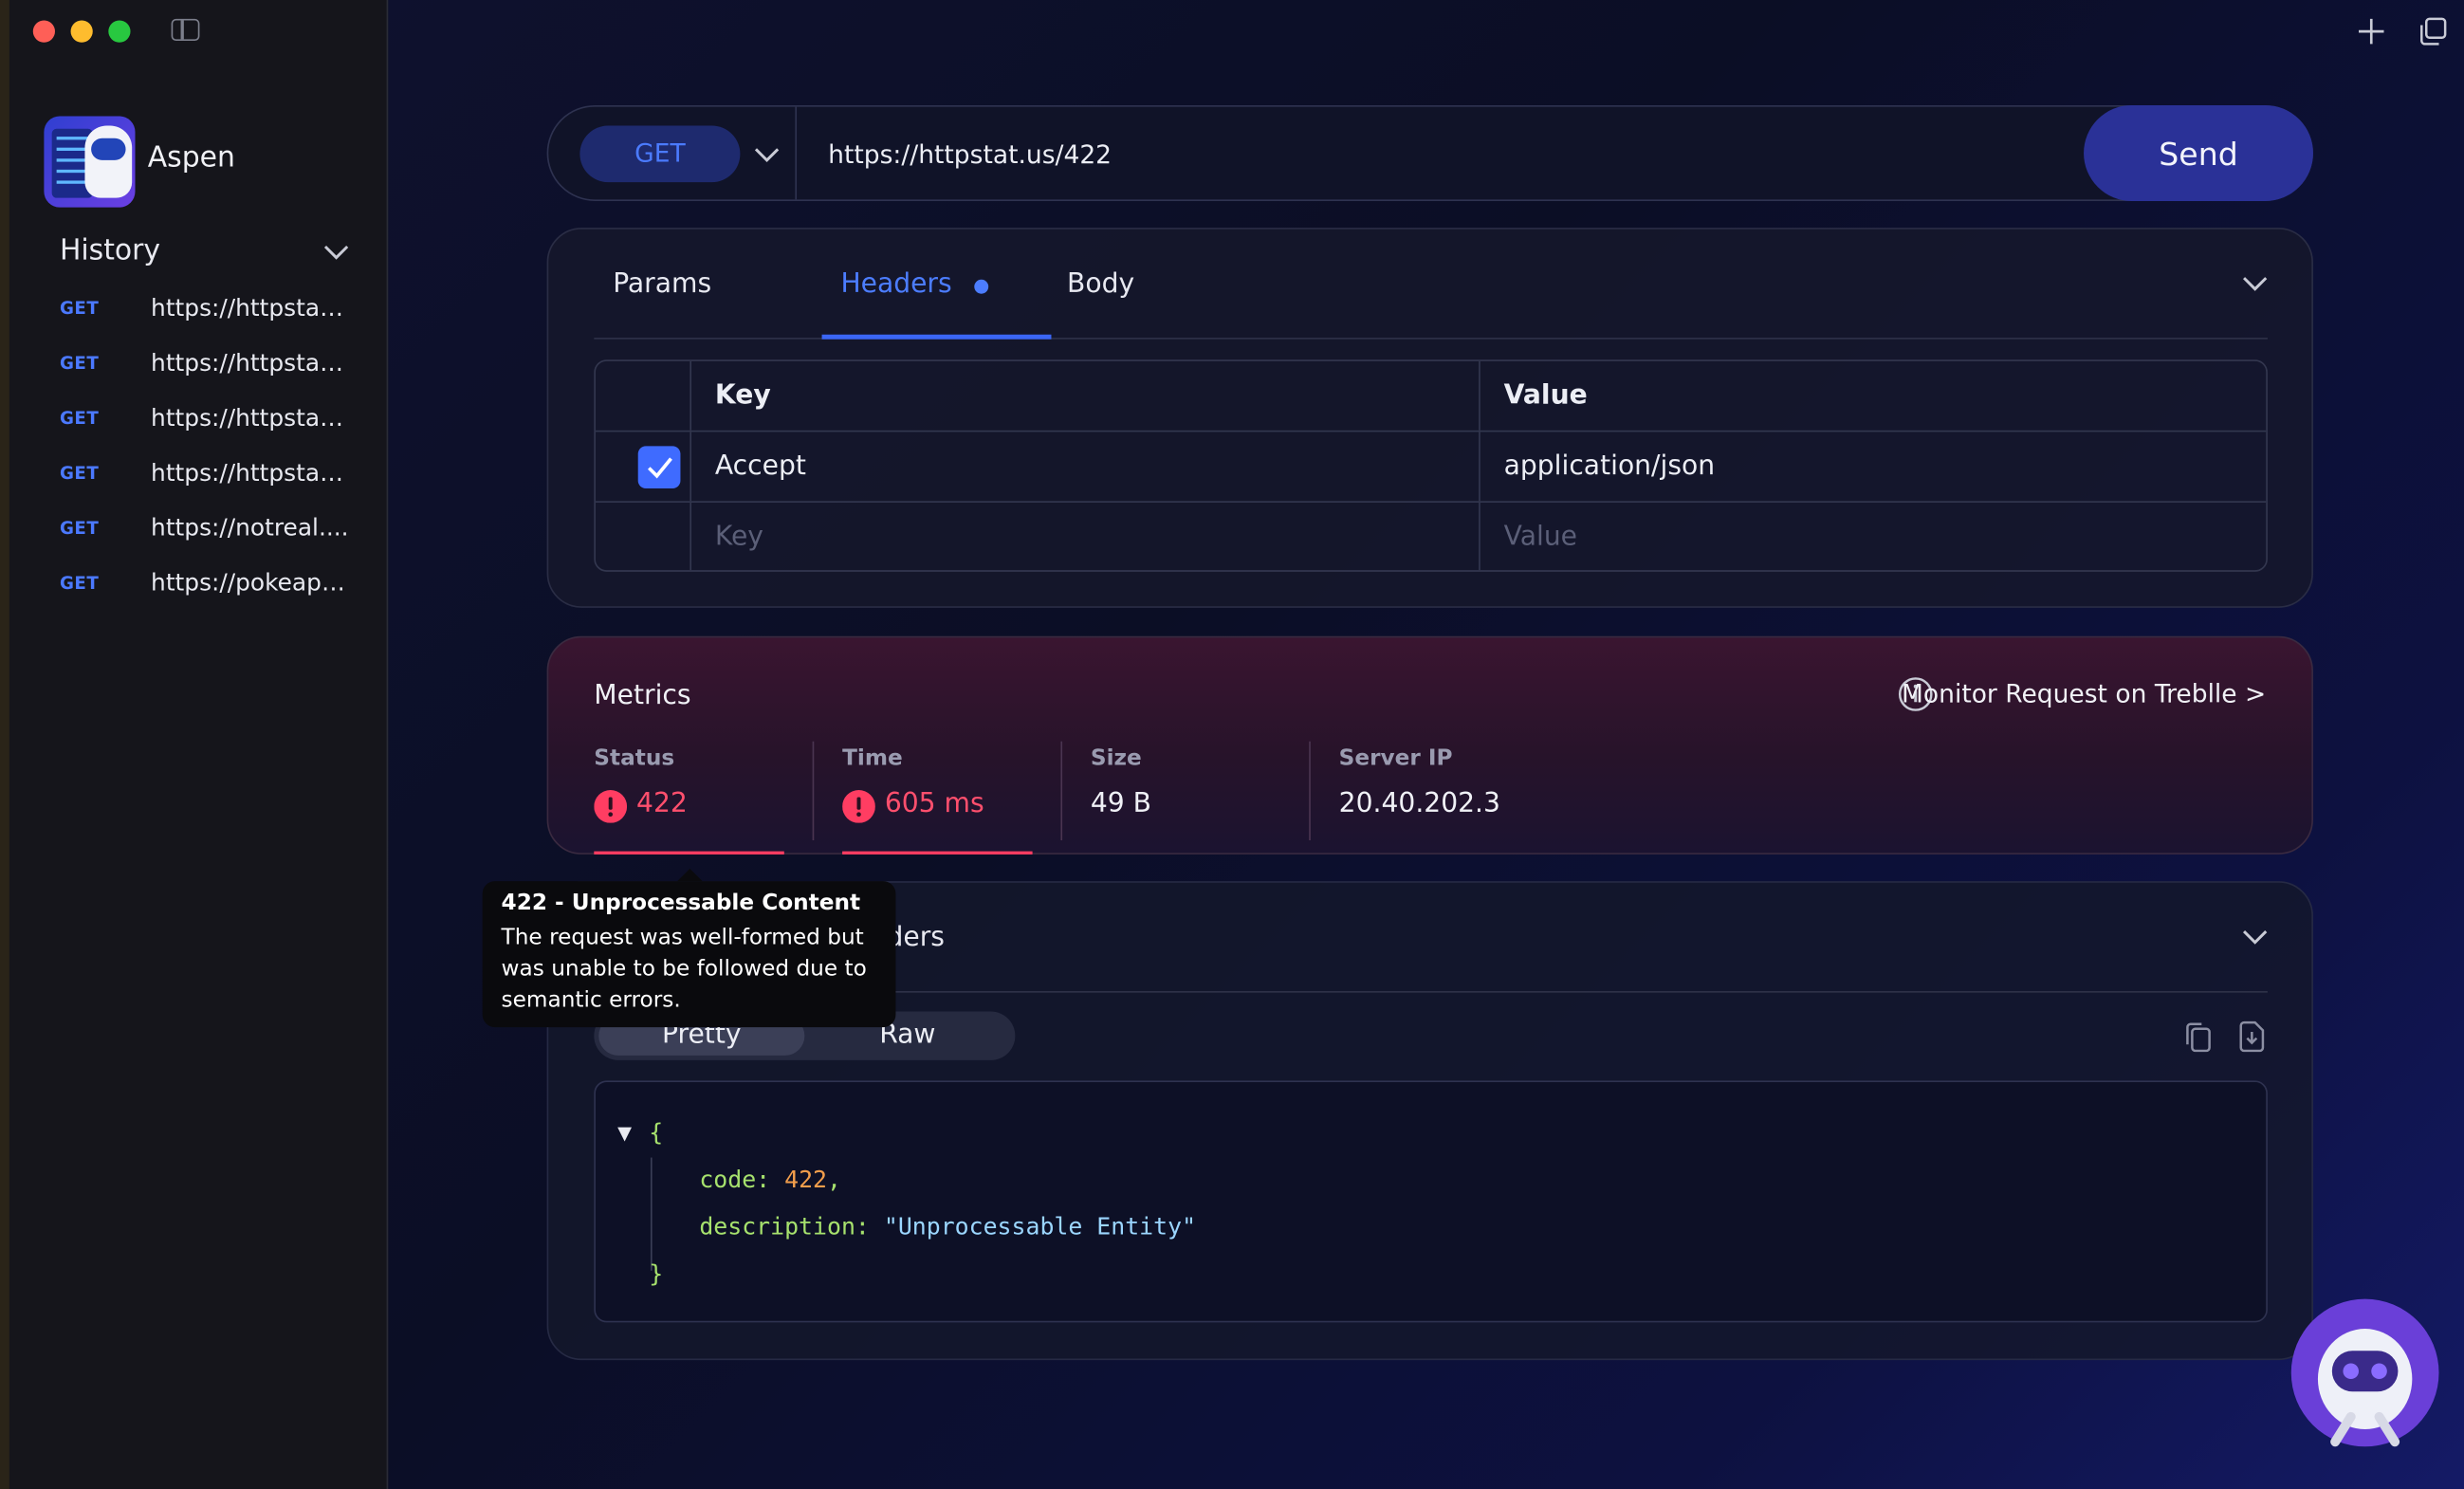 This screenshot has height=1489, width=2464. What do you see at coordinates (90, 162) in the screenshot?
I see `app-logo` at bounding box center [90, 162].